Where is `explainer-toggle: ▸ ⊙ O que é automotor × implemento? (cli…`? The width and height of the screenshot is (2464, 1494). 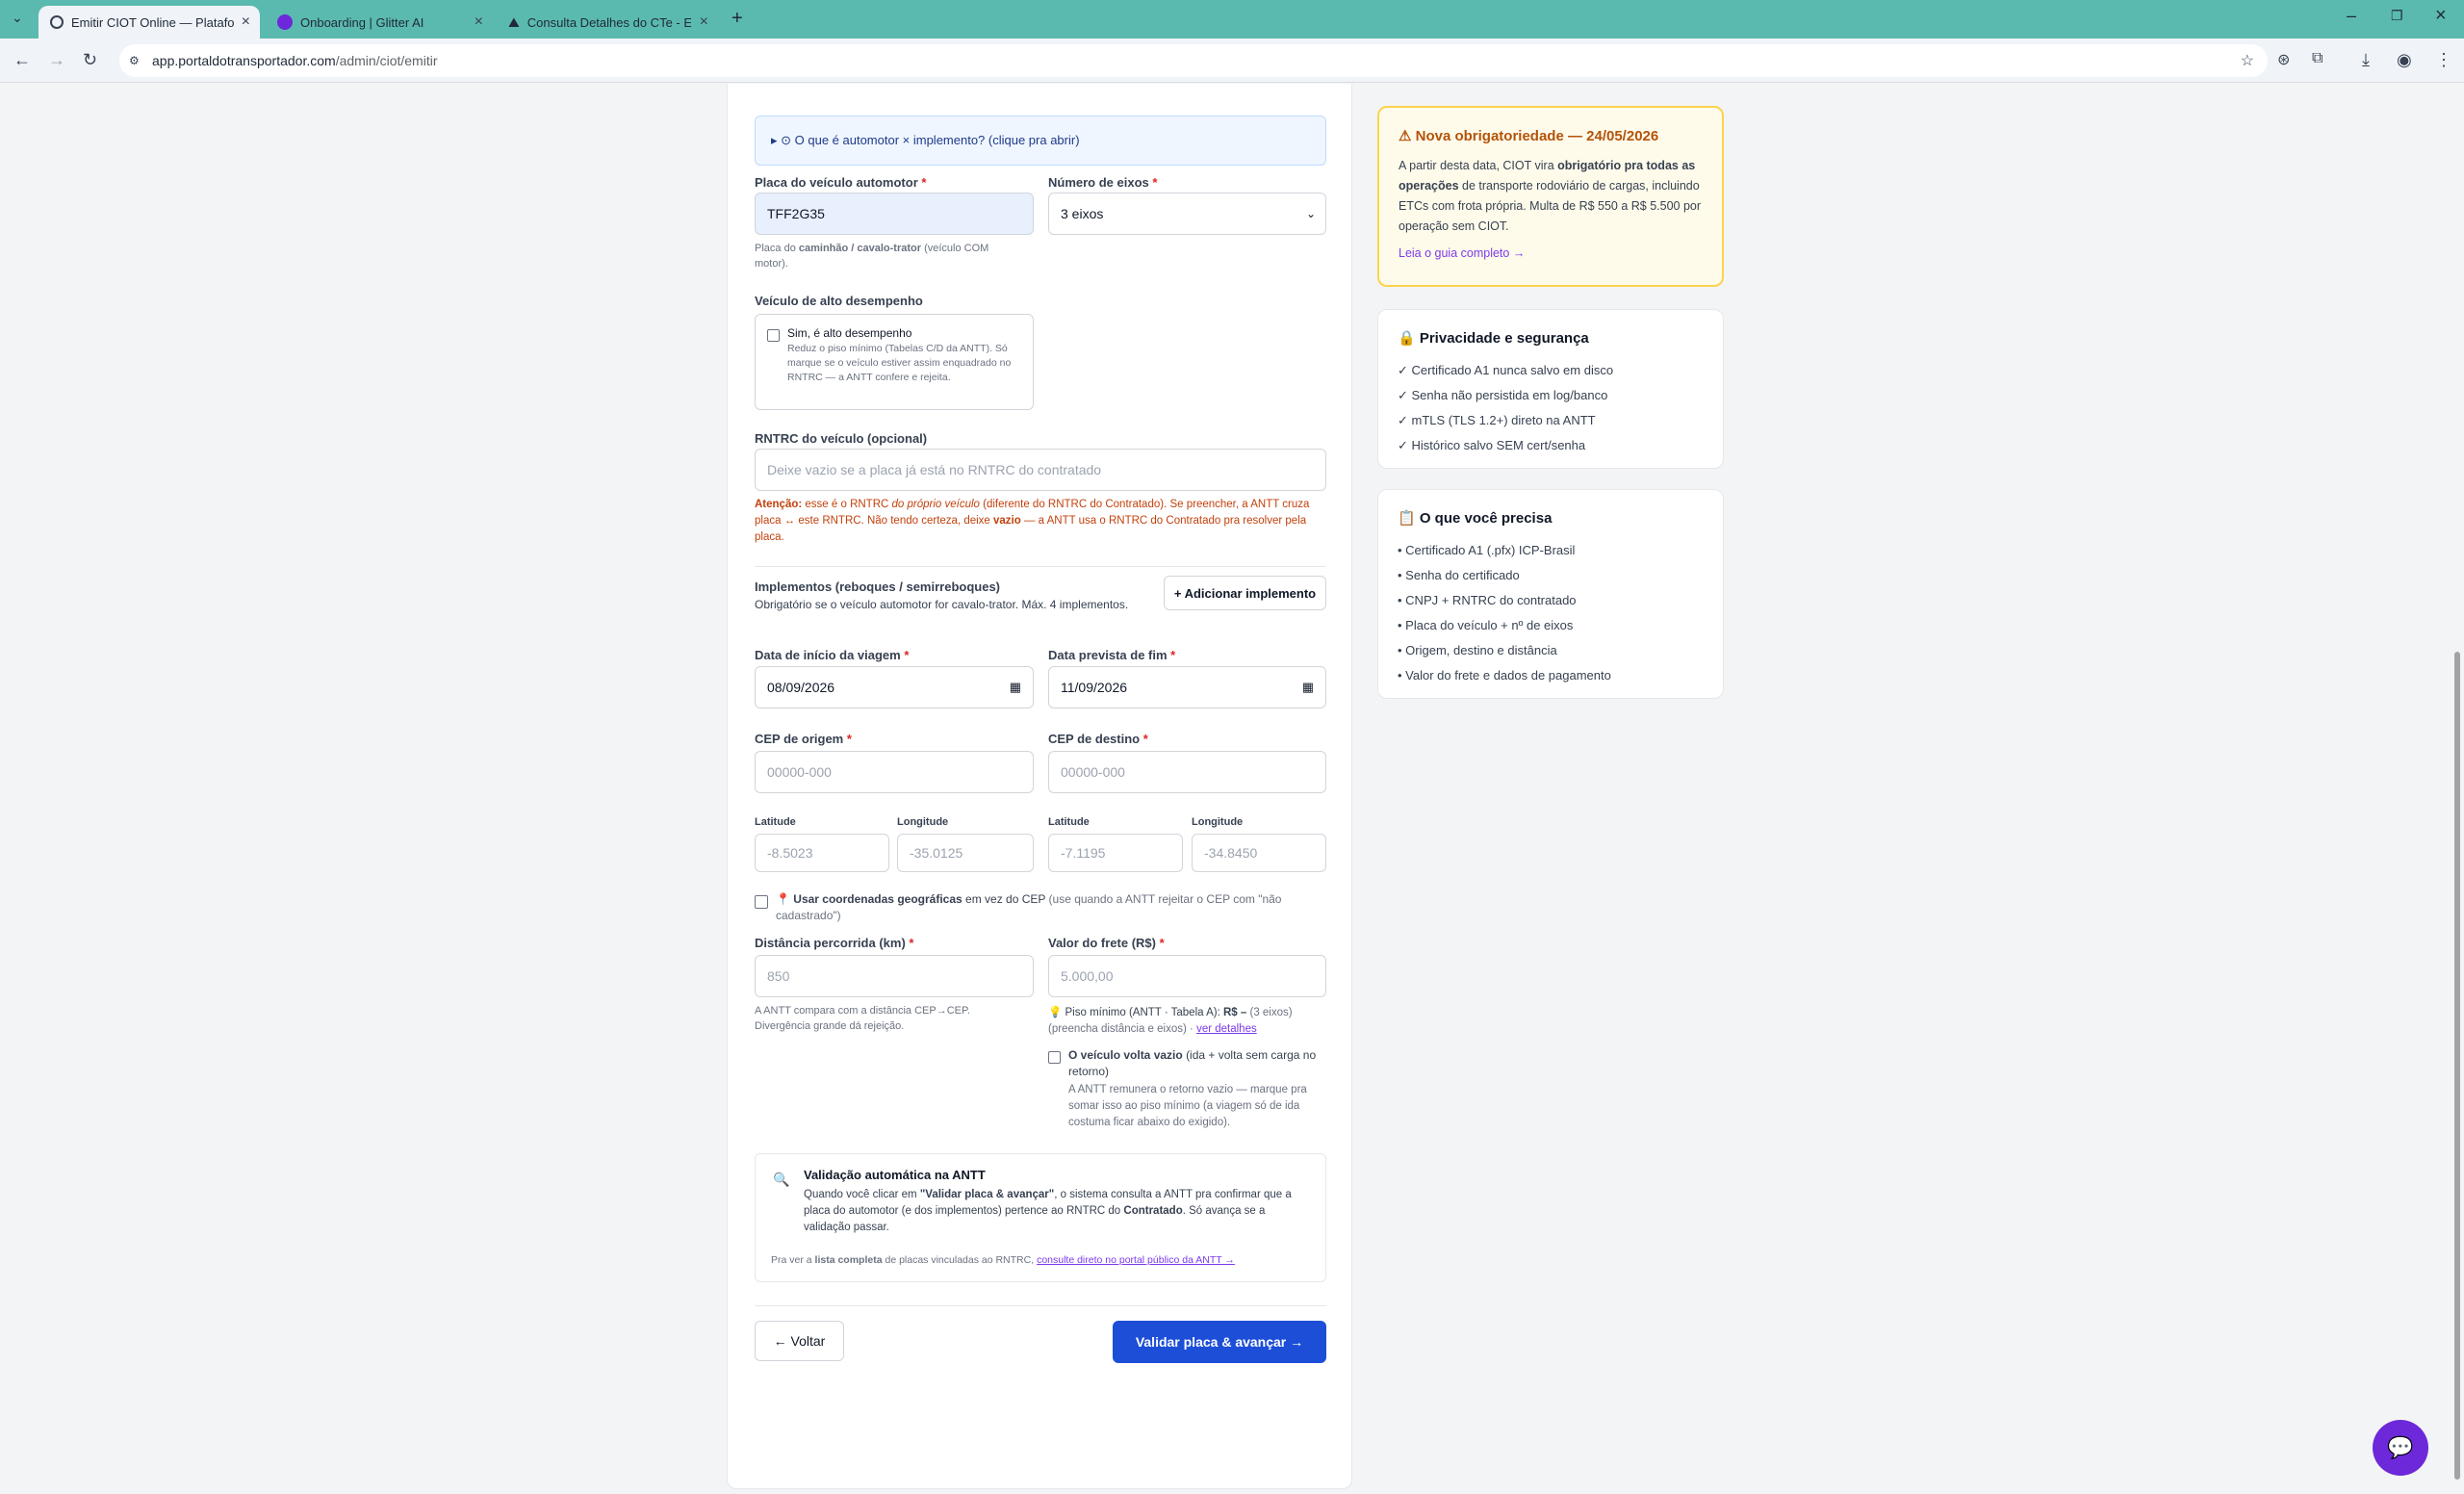
explainer-toggle: ▸ ⊙ O que é automotor × implemento? (cli… is located at coordinates (1040, 141).